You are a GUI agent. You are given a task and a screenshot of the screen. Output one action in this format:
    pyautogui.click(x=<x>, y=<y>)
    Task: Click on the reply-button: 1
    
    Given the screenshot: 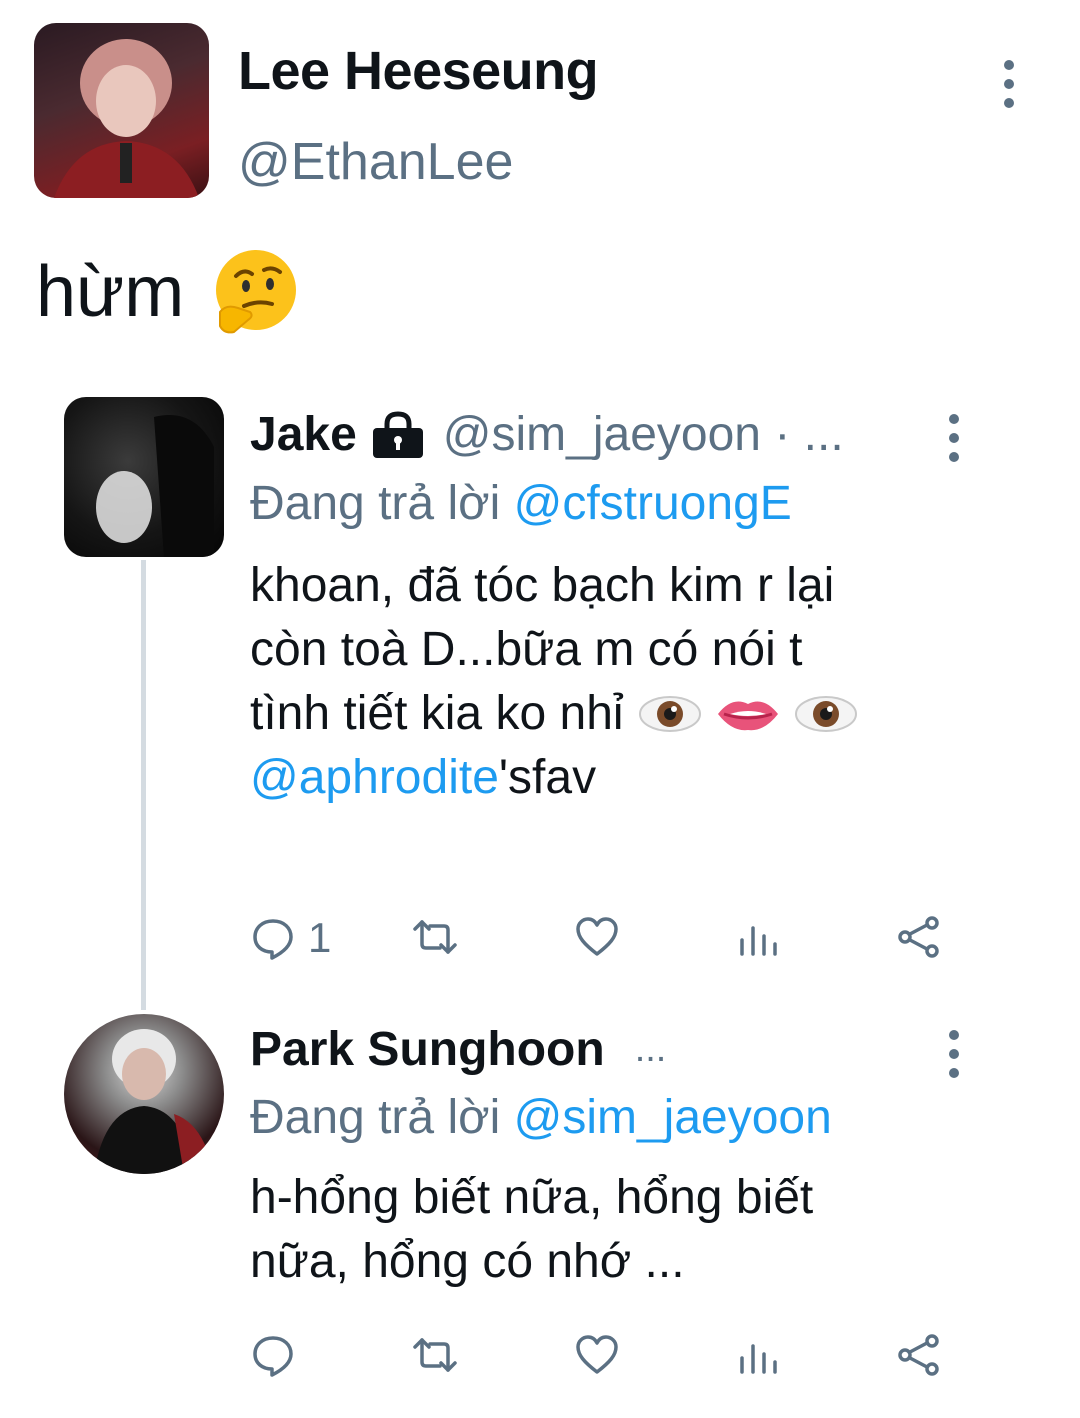 What is the action you would take?
    pyautogui.click(x=290, y=938)
    